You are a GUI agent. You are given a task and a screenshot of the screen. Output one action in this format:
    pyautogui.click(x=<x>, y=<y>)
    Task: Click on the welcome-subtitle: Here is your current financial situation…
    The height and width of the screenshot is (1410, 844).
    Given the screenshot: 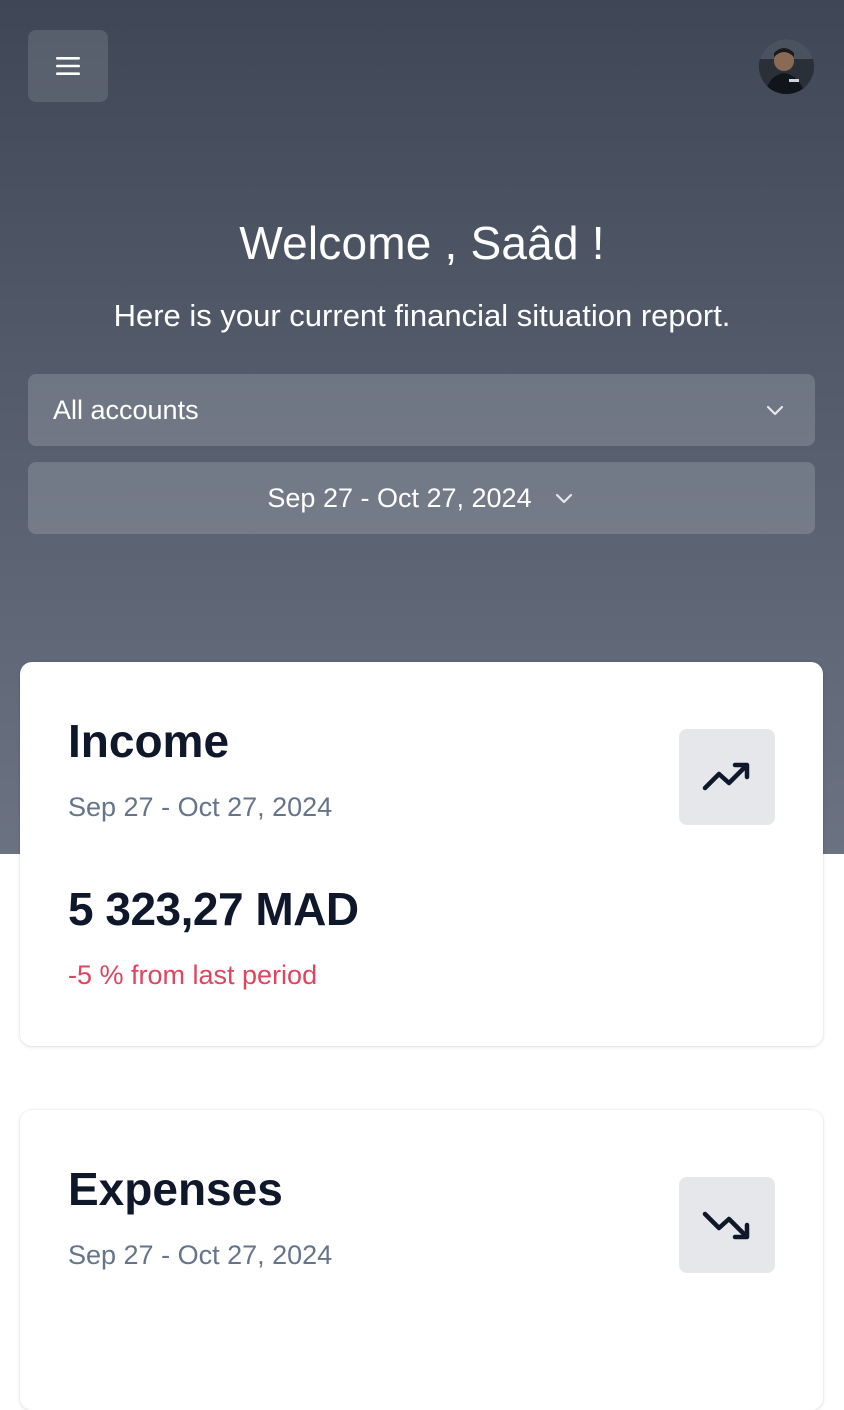 What is the action you would take?
    pyautogui.click(x=422, y=315)
    